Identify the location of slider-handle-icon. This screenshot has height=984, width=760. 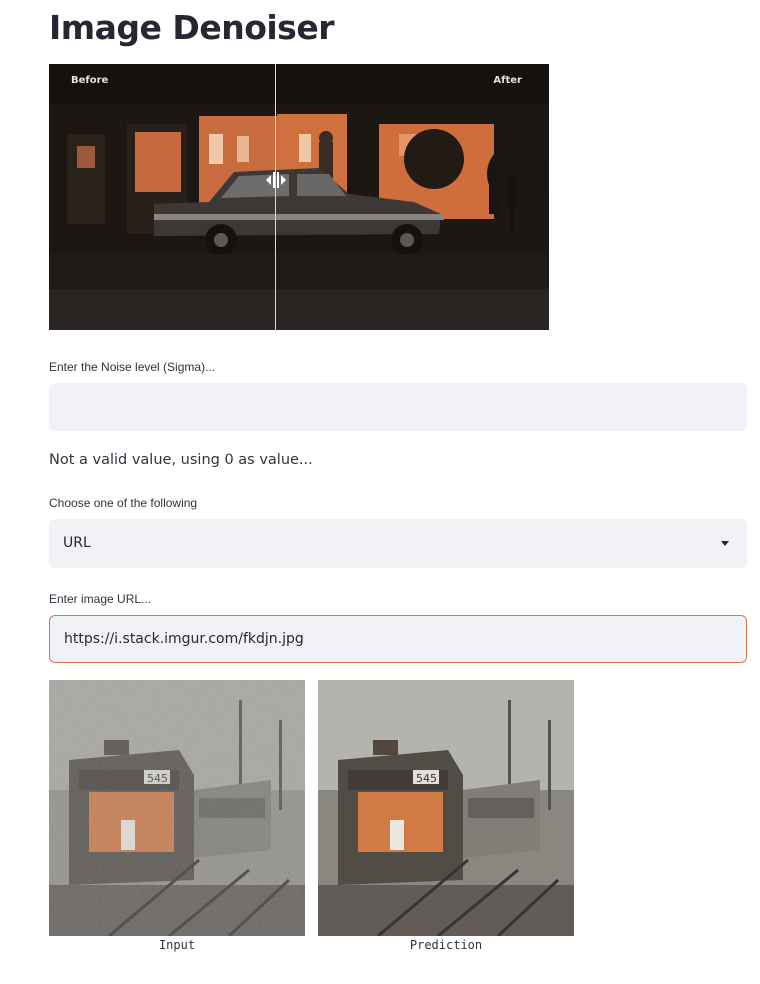
(276, 180).